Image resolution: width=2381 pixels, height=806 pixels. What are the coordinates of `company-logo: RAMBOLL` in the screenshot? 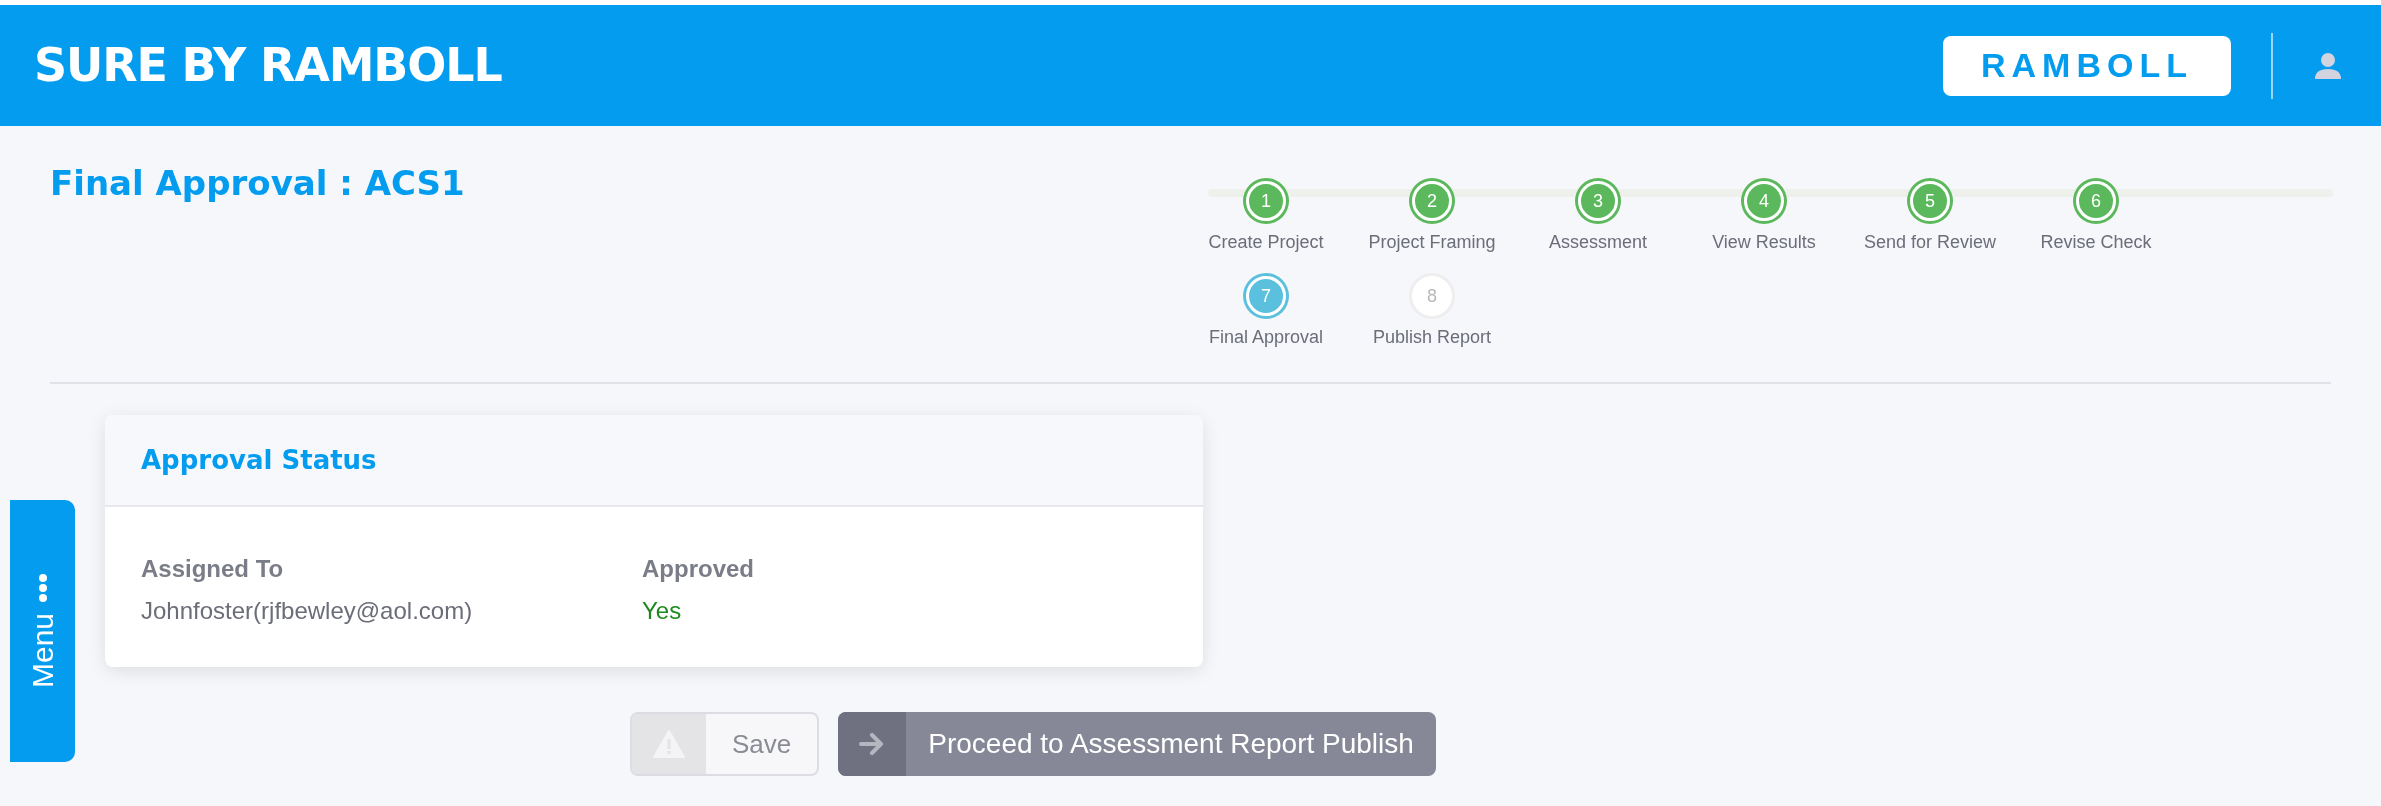 It's located at (2087, 65).